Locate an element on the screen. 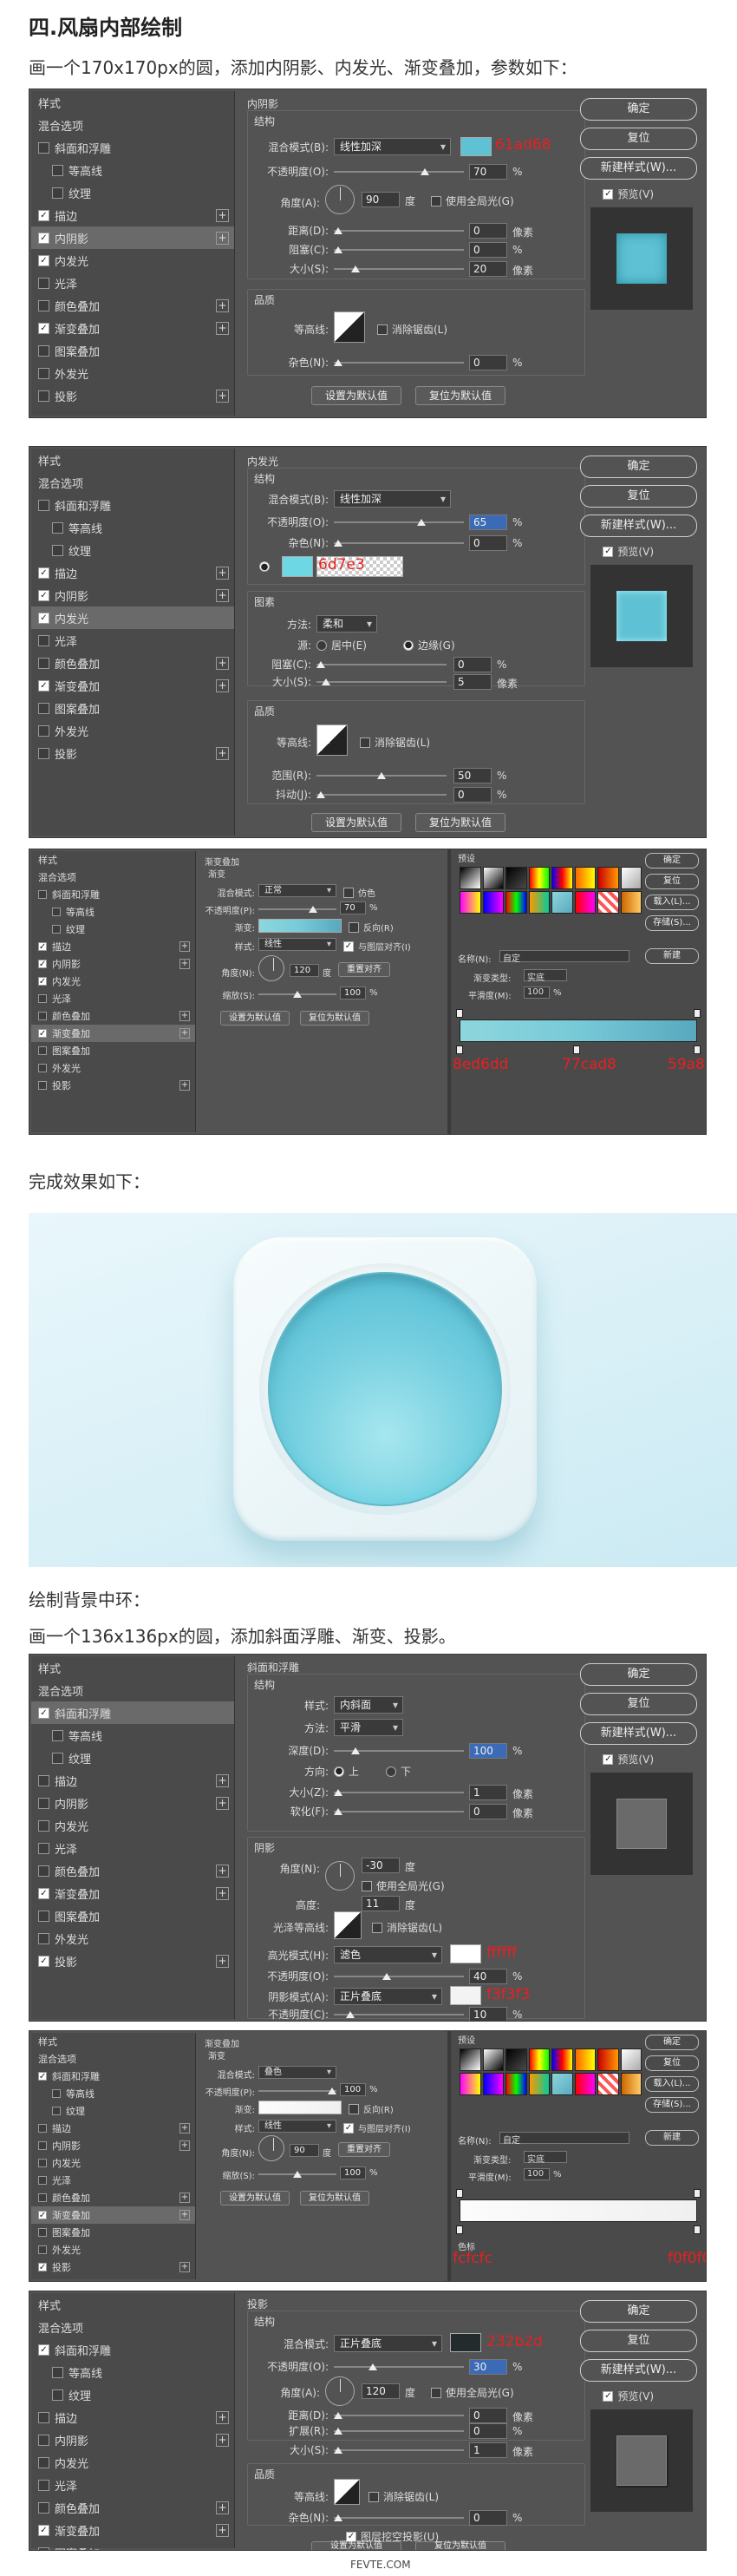  angle-input: -30 is located at coordinates (381, 1865).